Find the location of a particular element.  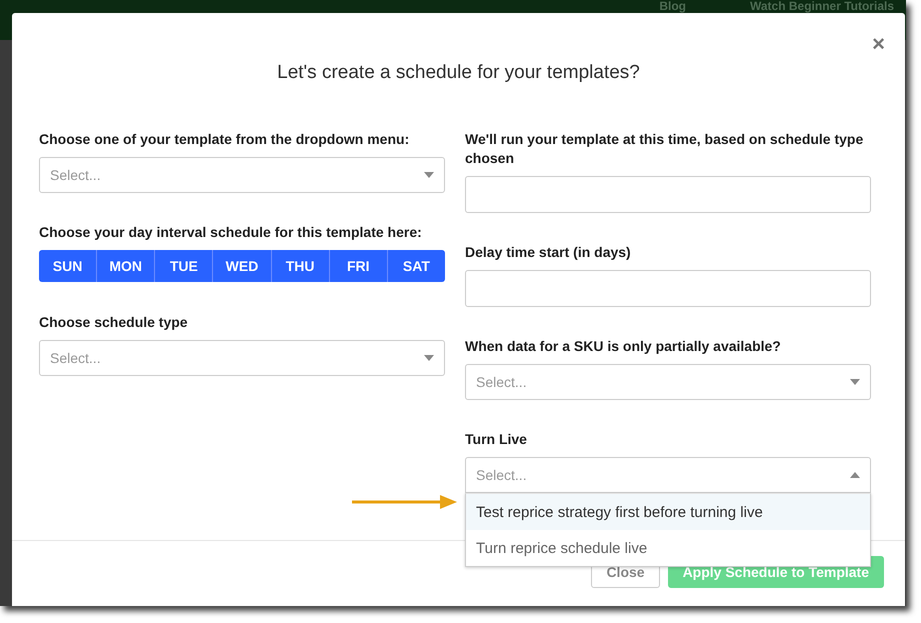

field-label: We'll run your template at this time, based on schedule type chosen is located at coordinates (664, 149).